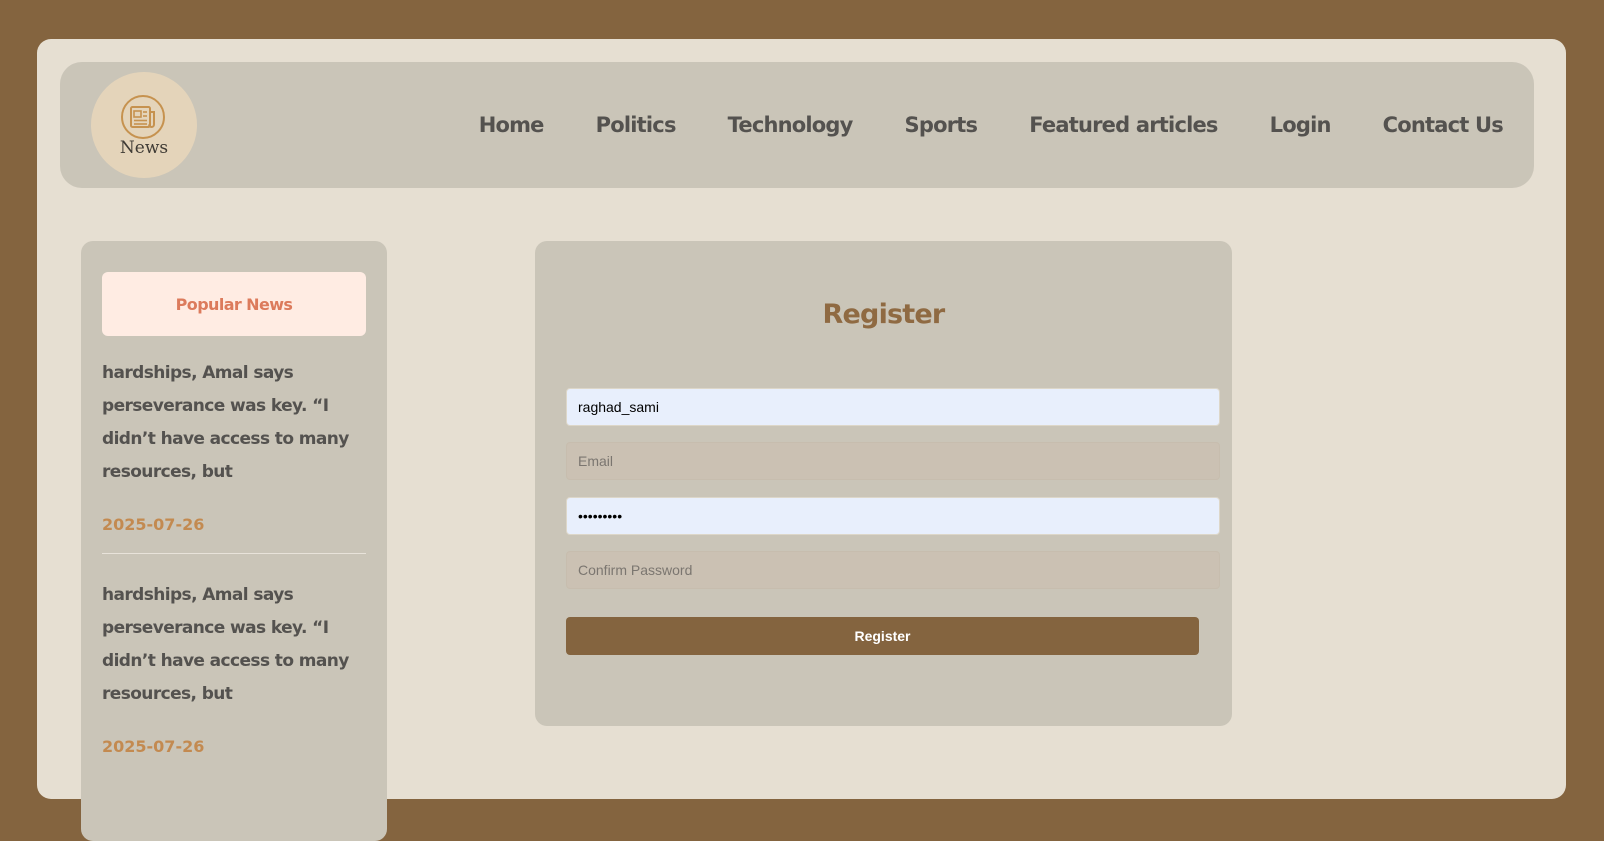  I want to click on popular-news-title: Popular News, so click(234, 304).